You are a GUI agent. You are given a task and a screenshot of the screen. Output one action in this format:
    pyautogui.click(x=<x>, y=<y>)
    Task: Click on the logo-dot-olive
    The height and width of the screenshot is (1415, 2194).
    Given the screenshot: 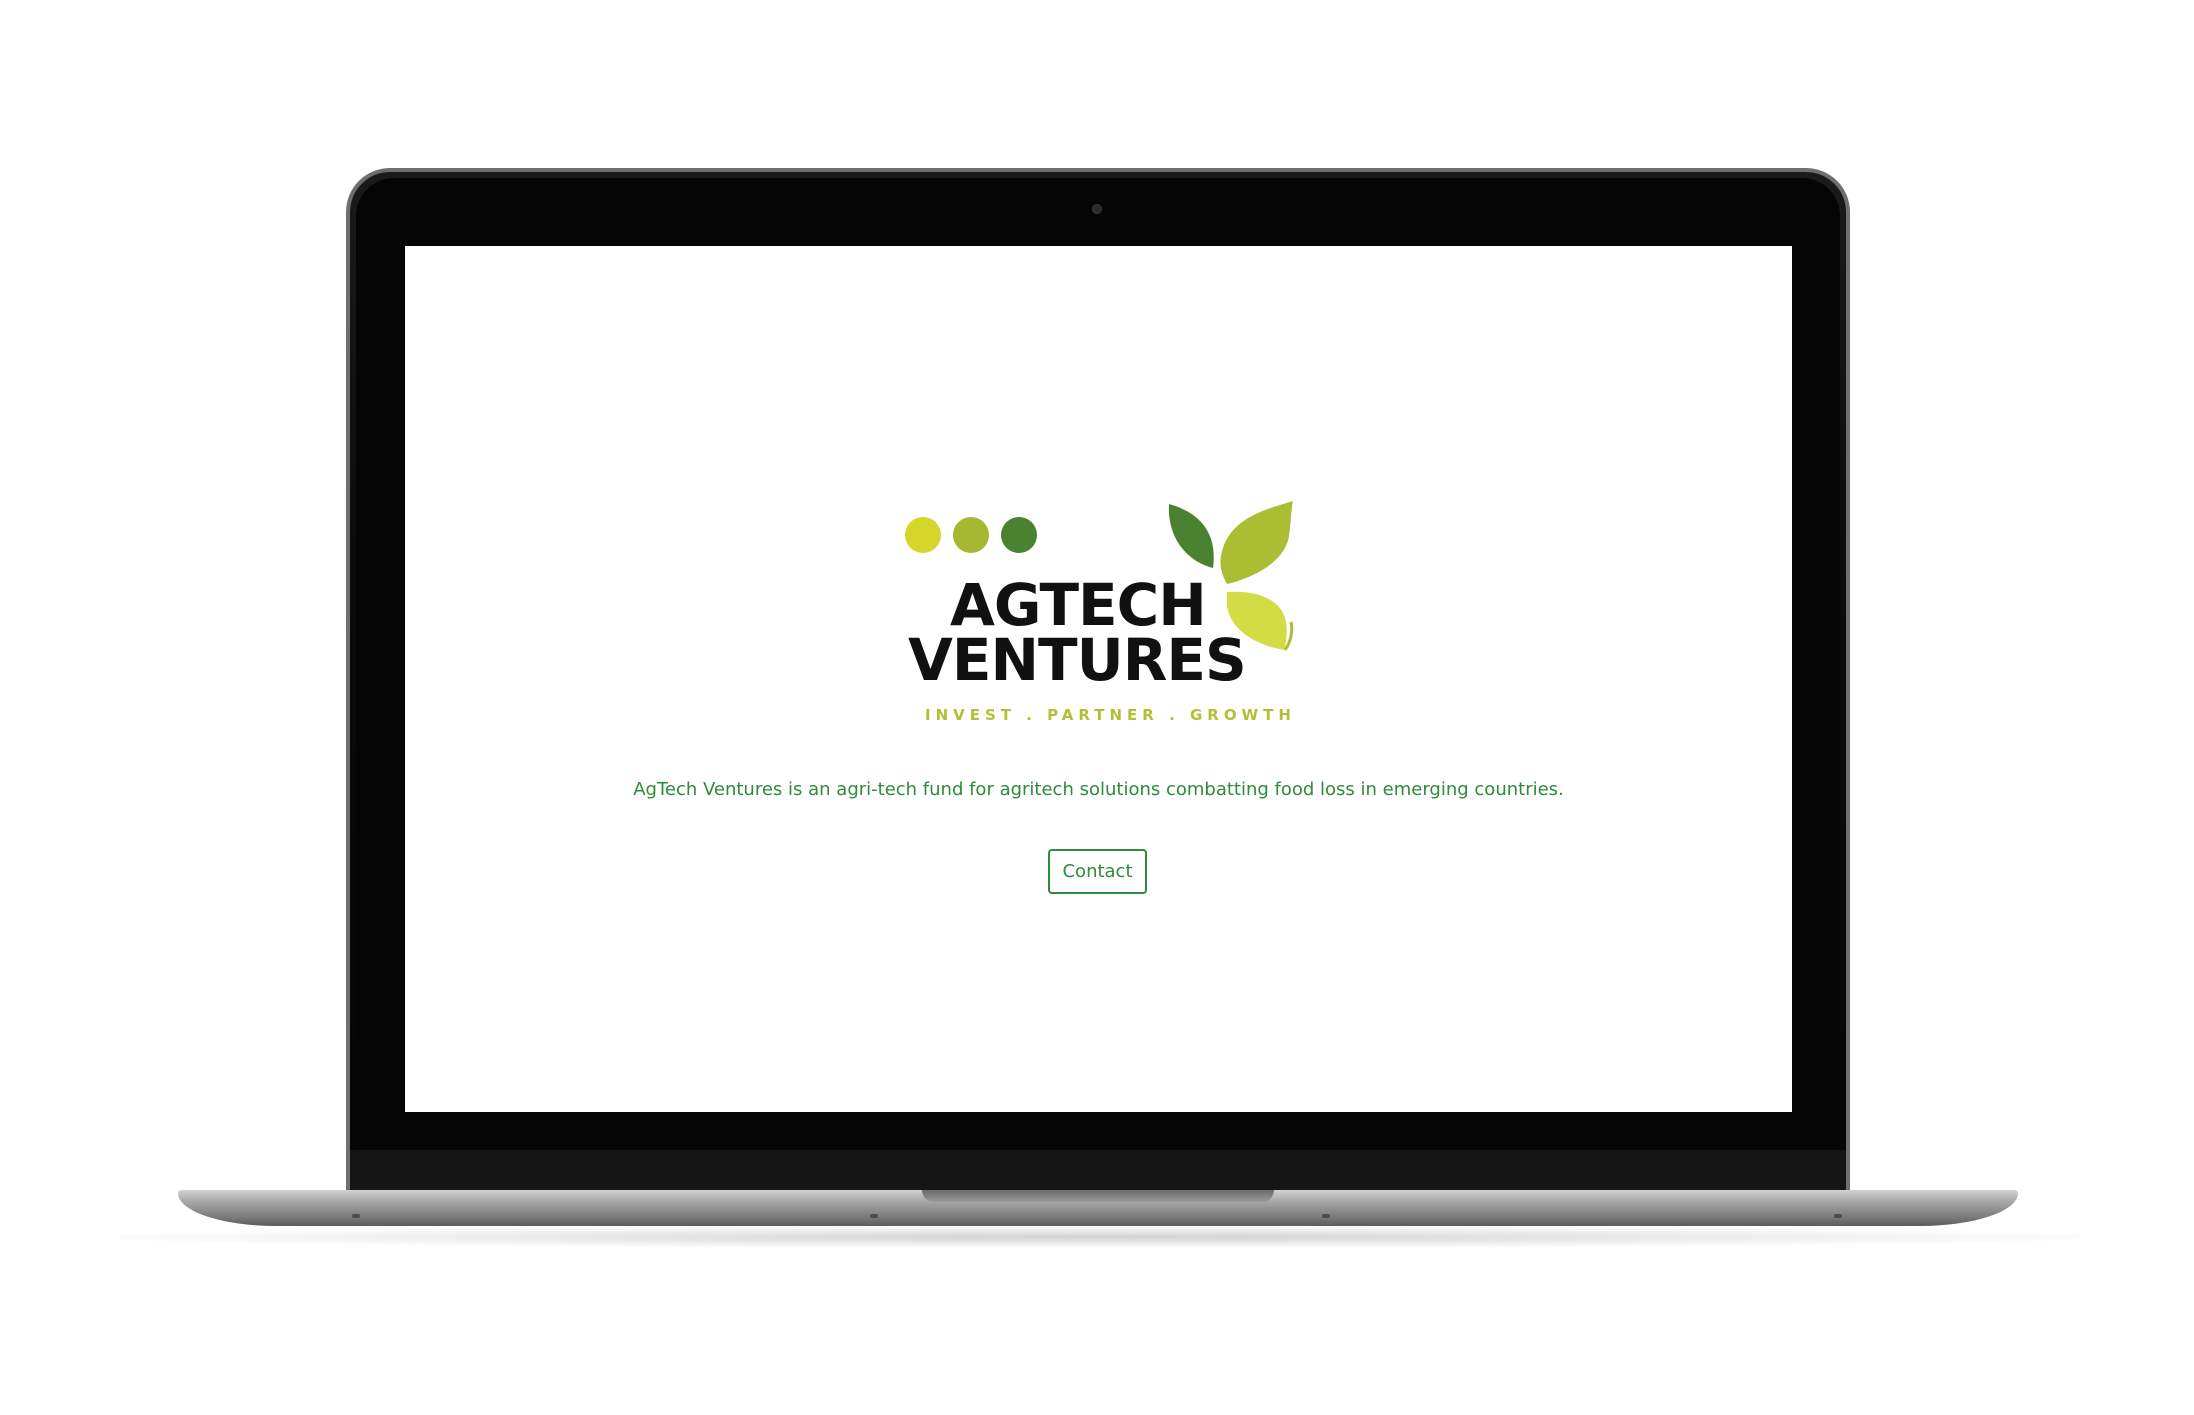 What is the action you would take?
    pyautogui.click(x=971, y=535)
    